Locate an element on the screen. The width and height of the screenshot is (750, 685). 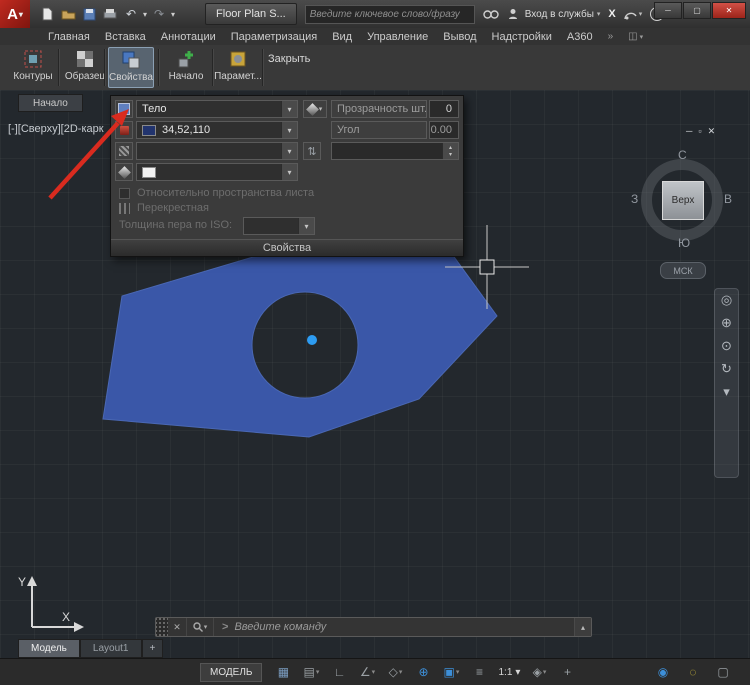
scale-spinner-field: ▴ ▾ is located at coordinates (395, 151).